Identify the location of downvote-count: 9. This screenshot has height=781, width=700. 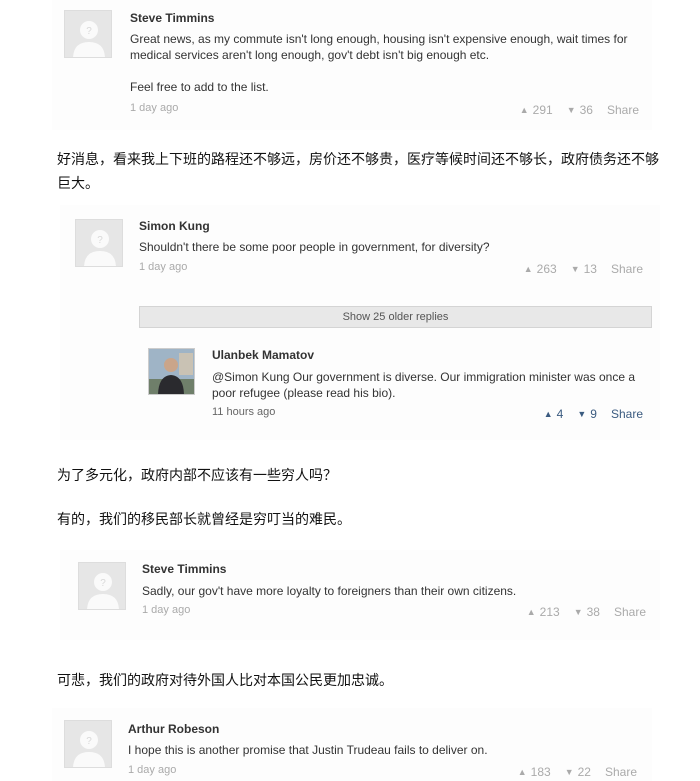
(593, 414).